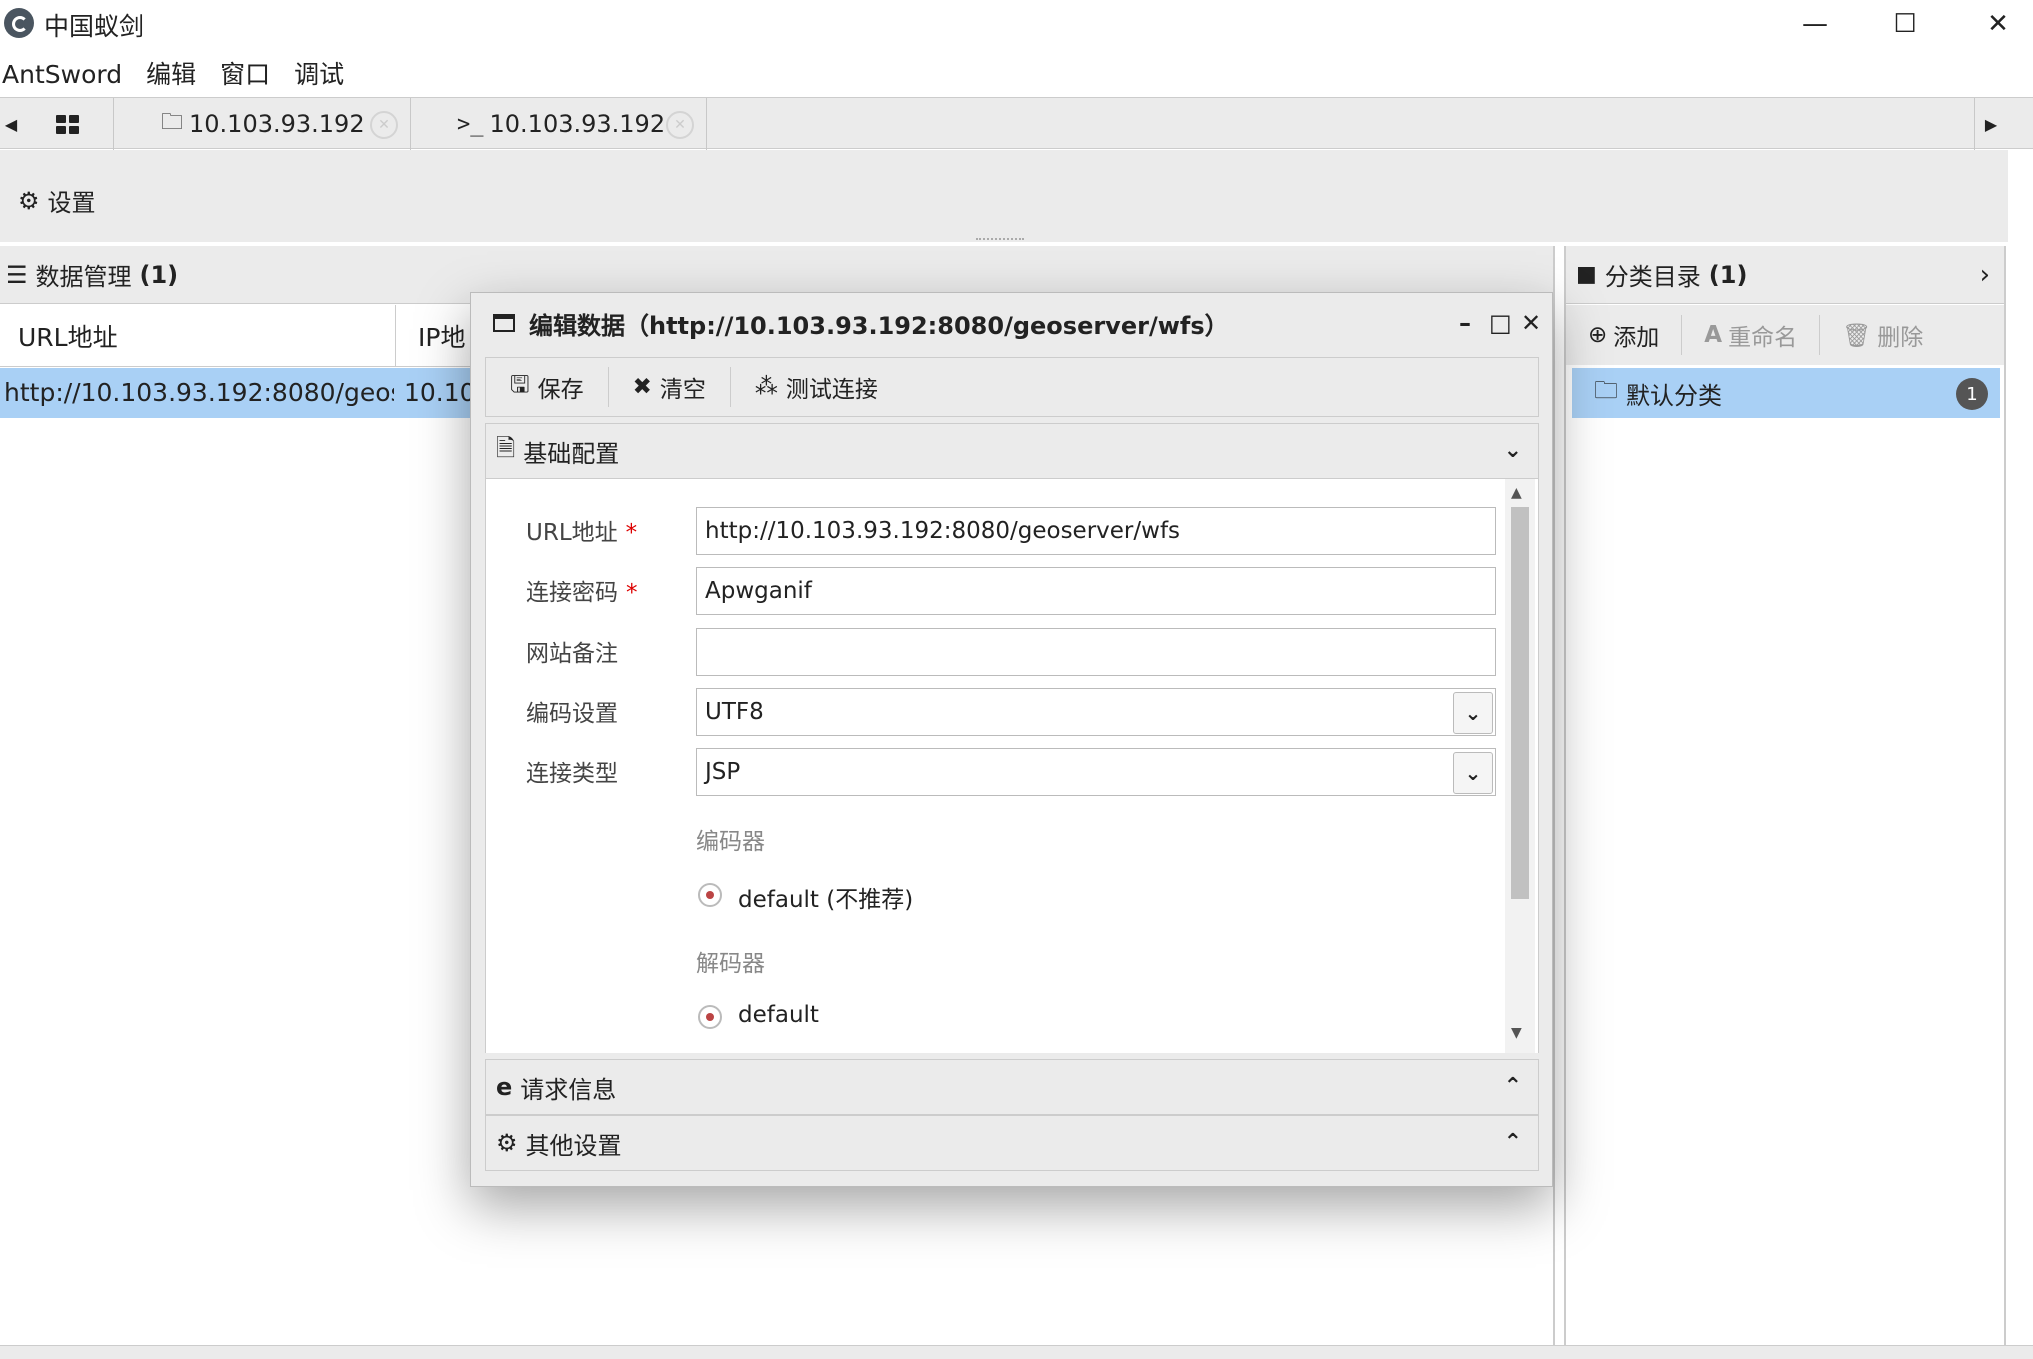  I want to click on menu-edit: 编辑, so click(171, 75).